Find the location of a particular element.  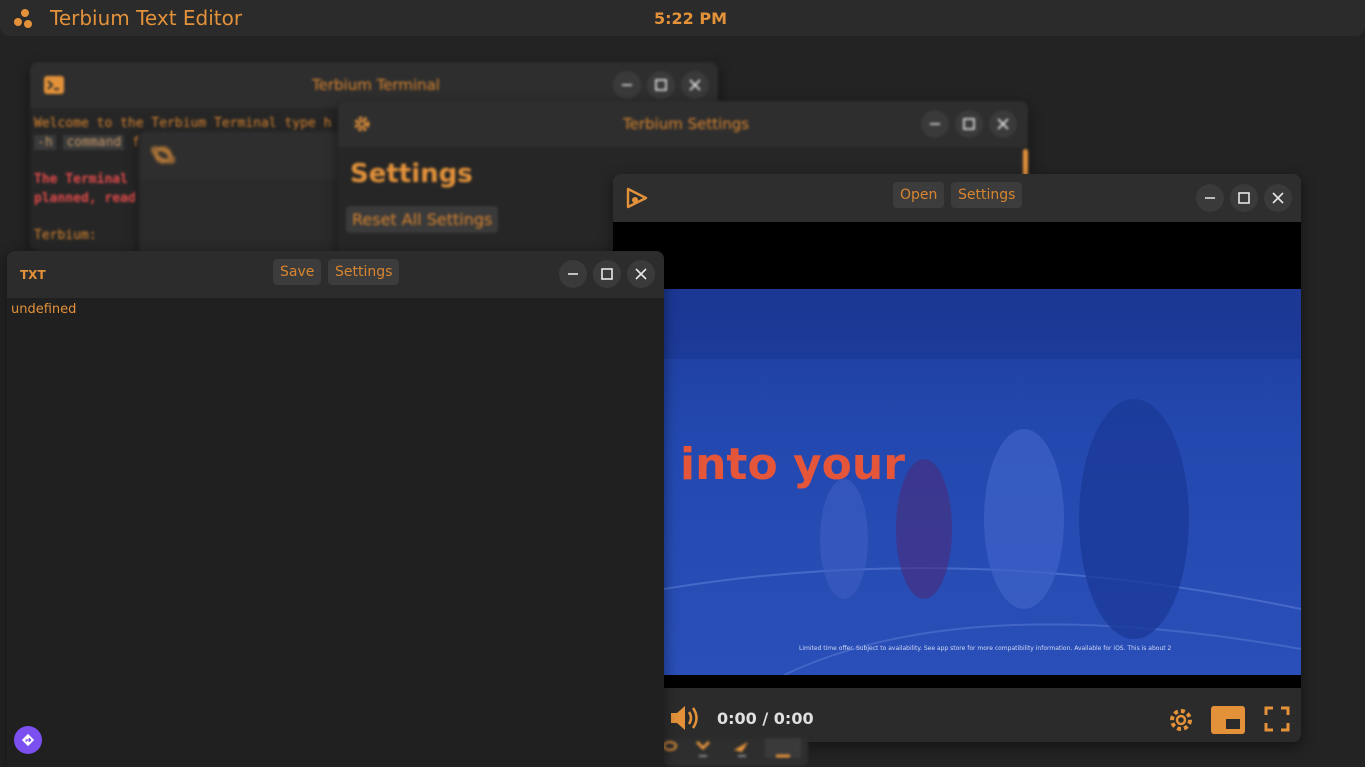

settings-titlebar: Terbium Settings is located at coordinates (683, 124).